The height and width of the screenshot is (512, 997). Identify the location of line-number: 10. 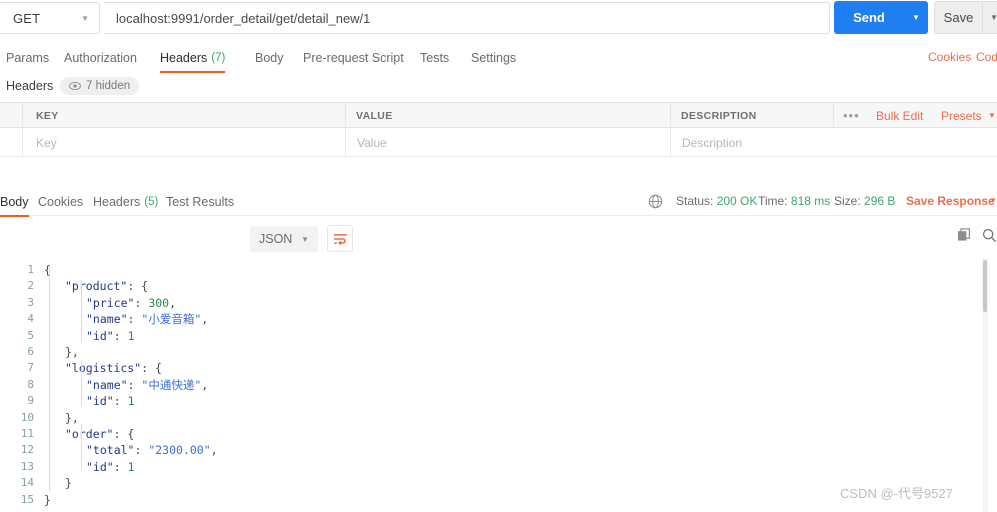
(27, 417).